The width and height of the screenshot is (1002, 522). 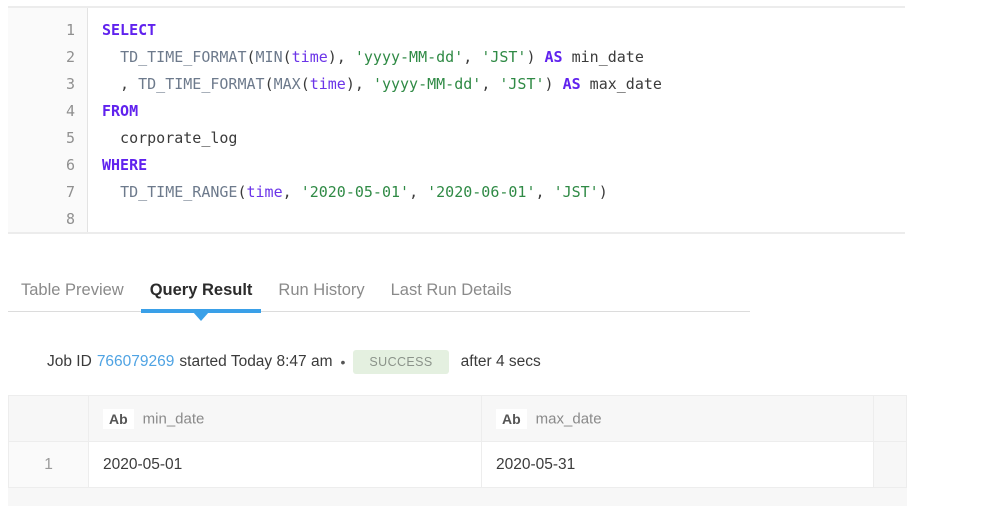 I want to click on code-token: WHERE, so click(x=125, y=165).